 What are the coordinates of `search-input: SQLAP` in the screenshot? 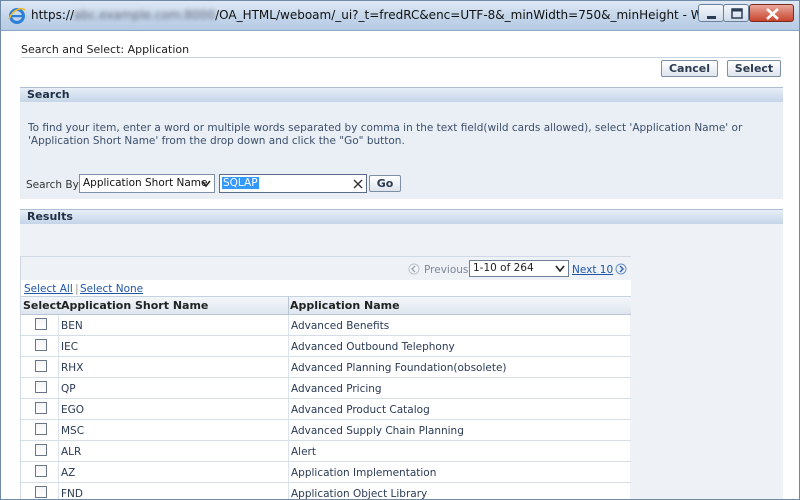 It's located at (293, 183).